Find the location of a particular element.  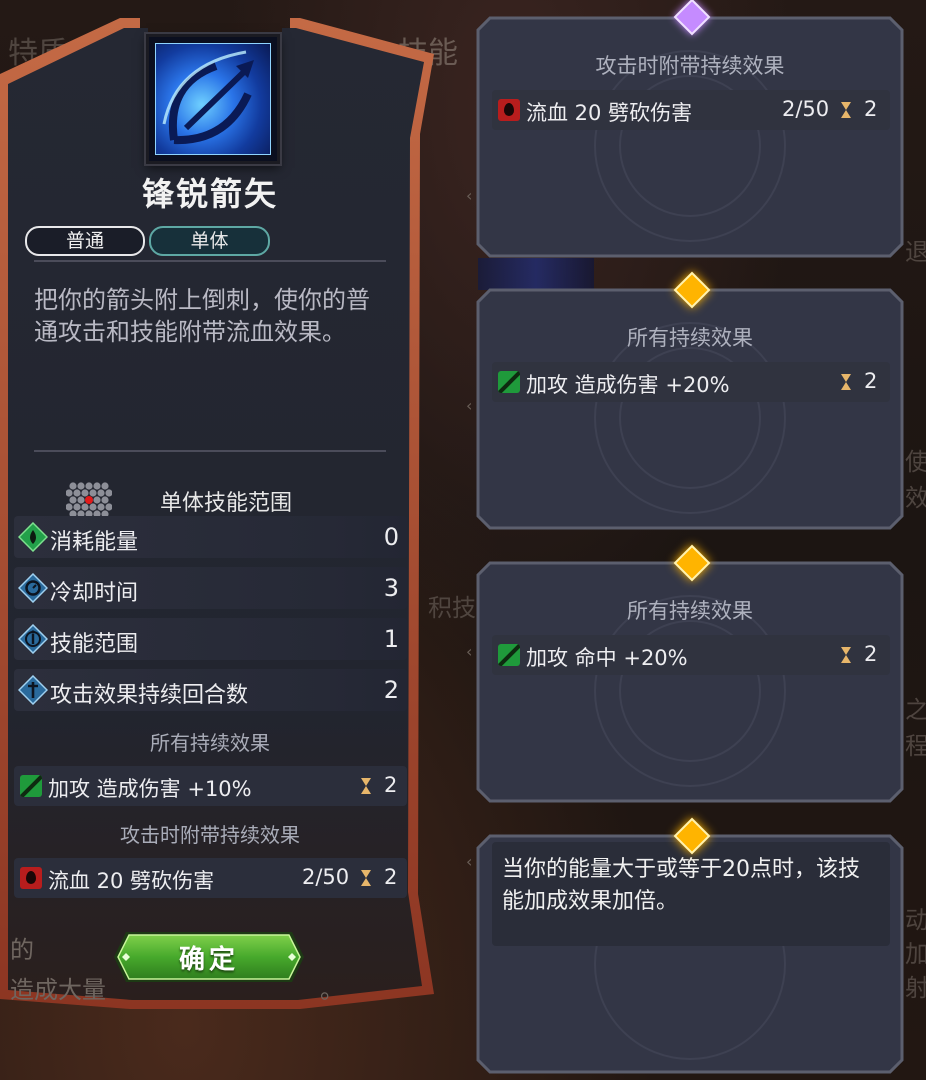

bow-arrow-icon is located at coordinates (213, 99).